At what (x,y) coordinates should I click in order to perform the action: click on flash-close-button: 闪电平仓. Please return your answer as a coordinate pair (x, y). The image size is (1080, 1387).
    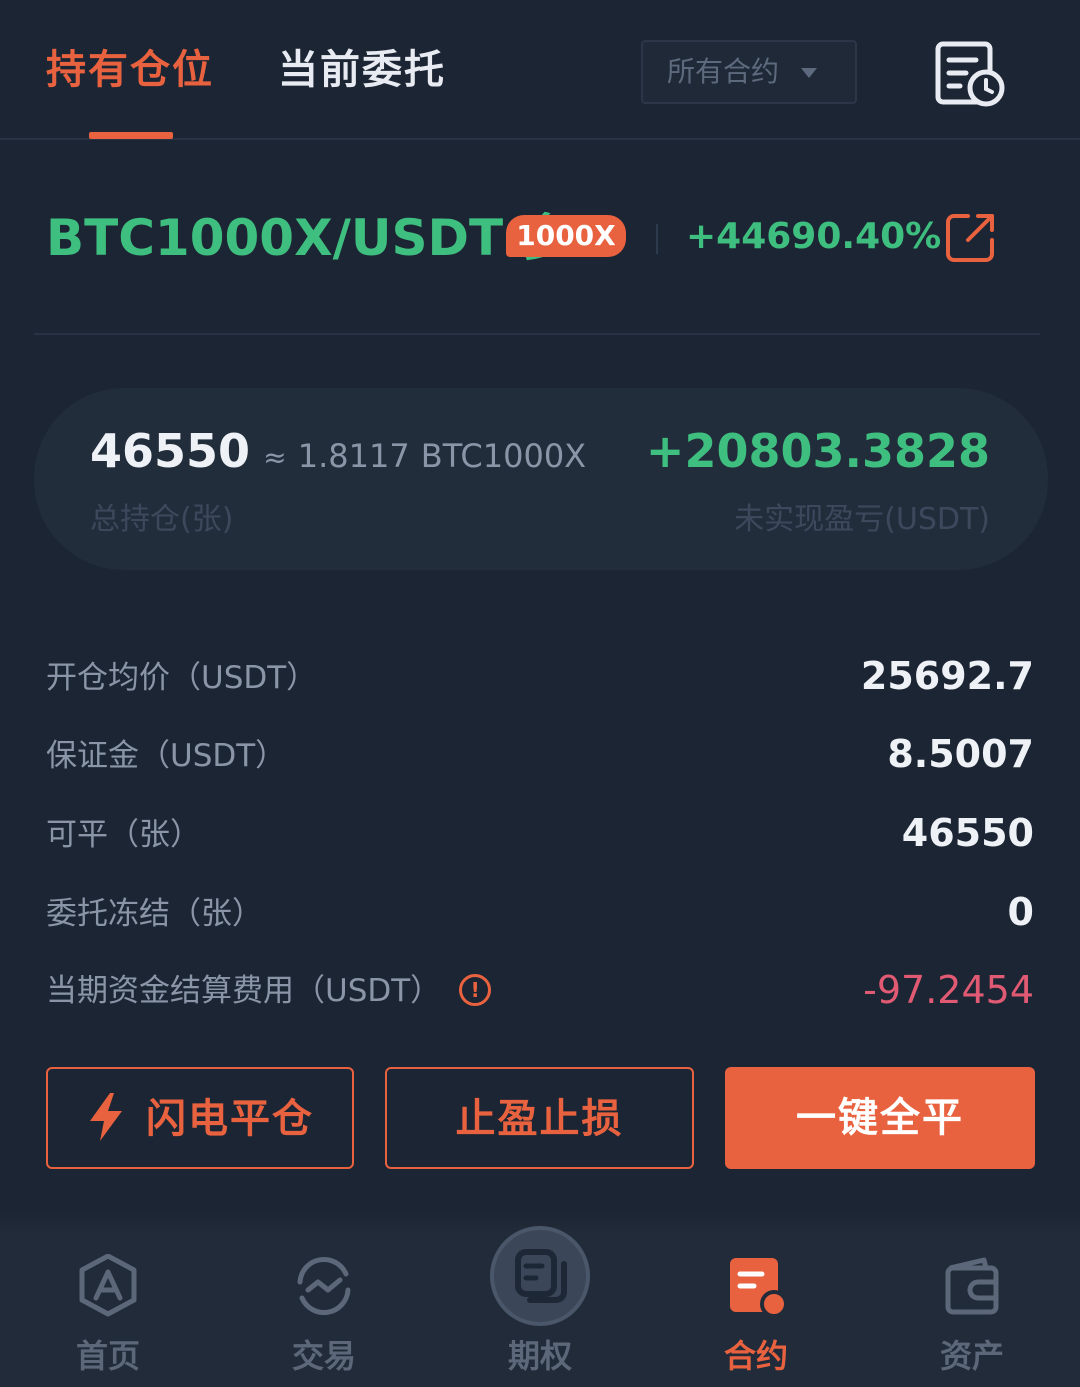
    Looking at the image, I should click on (200, 1118).